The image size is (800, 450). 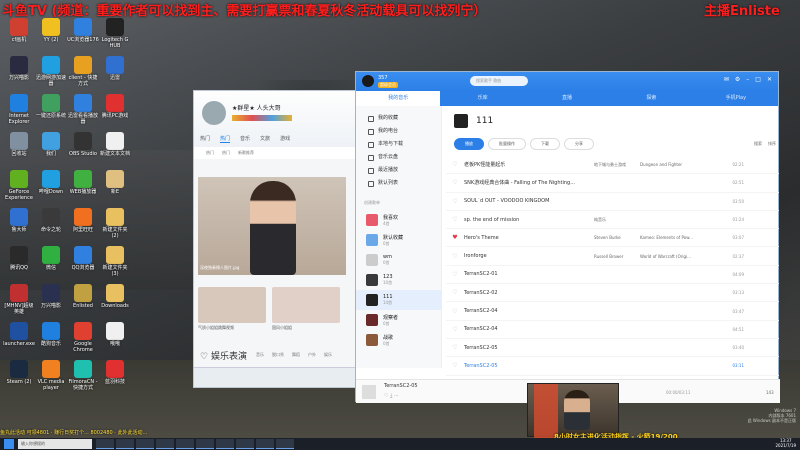 I want to click on desktop-icon: Steam (2), so click(x=19, y=372).